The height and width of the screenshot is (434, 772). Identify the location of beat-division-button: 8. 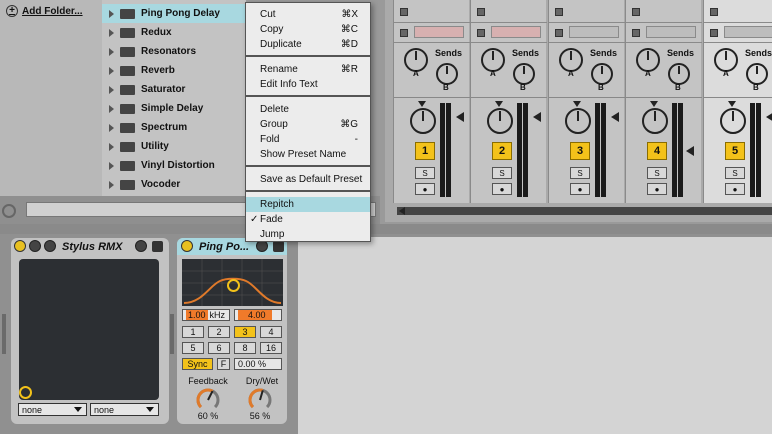
(245, 348).